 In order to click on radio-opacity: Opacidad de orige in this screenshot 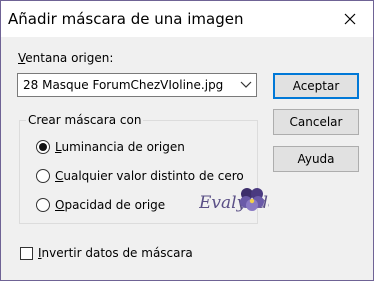, I will do `click(100, 205)`.